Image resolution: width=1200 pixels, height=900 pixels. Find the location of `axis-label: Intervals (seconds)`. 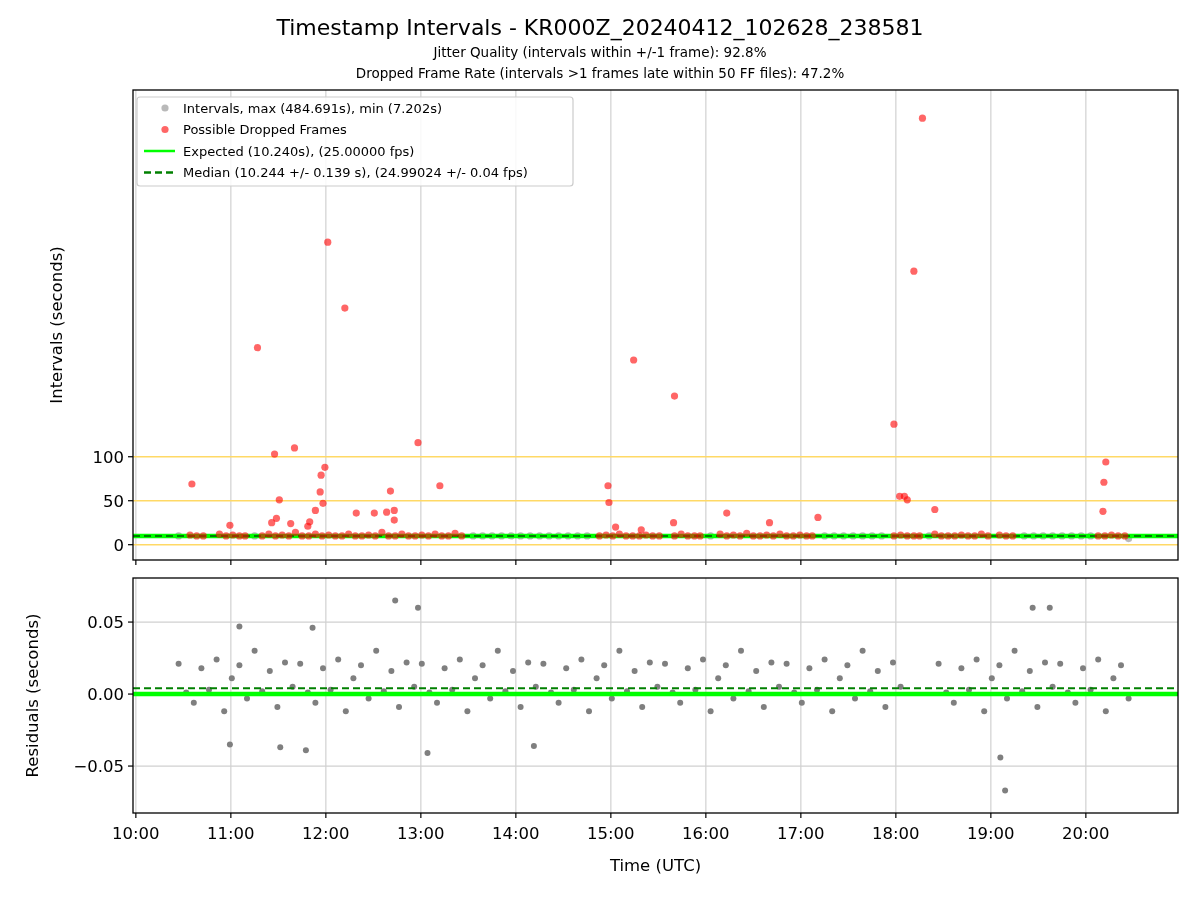

axis-label: Intervals (seconds) is located at coordinates (56, 325).